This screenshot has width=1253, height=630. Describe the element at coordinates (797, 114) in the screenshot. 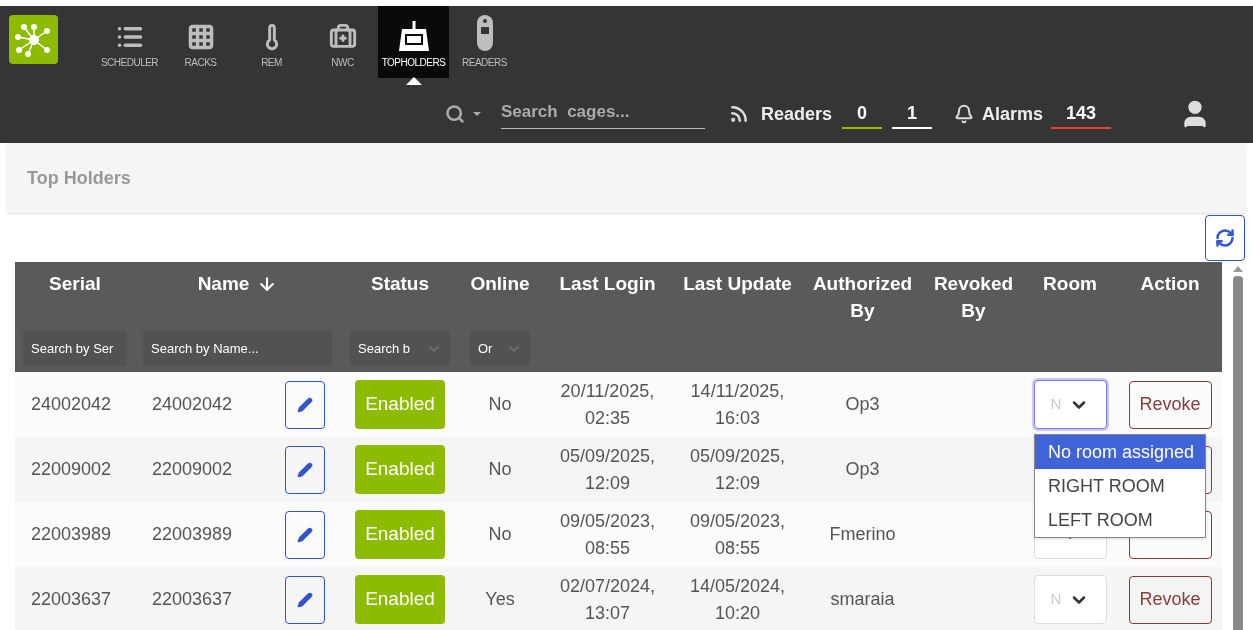

I see `readers-label: Readers` at that location.